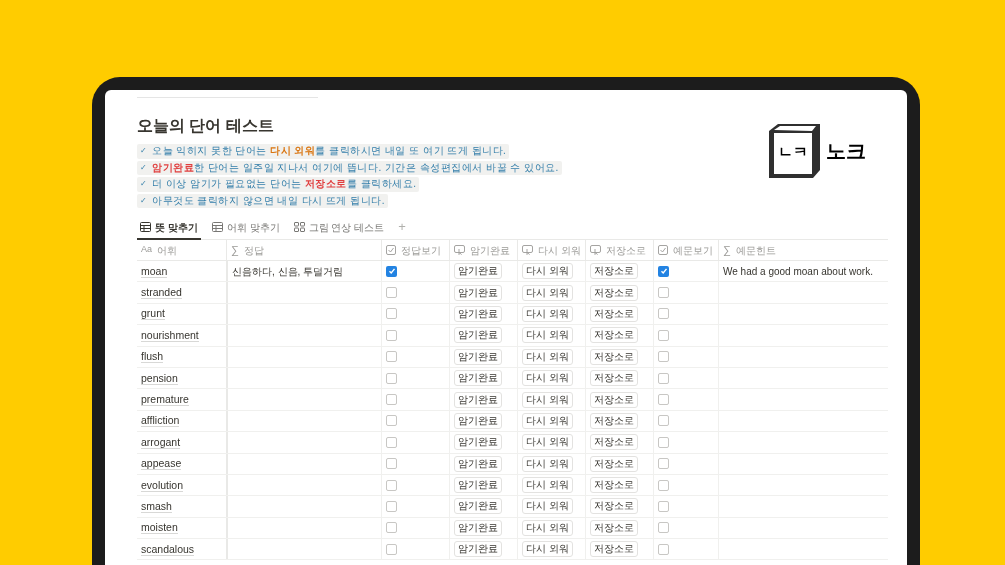 The width and height of the screenshot is (1005, 565). I want to click on word-cell: stranded, so click(161, 293).